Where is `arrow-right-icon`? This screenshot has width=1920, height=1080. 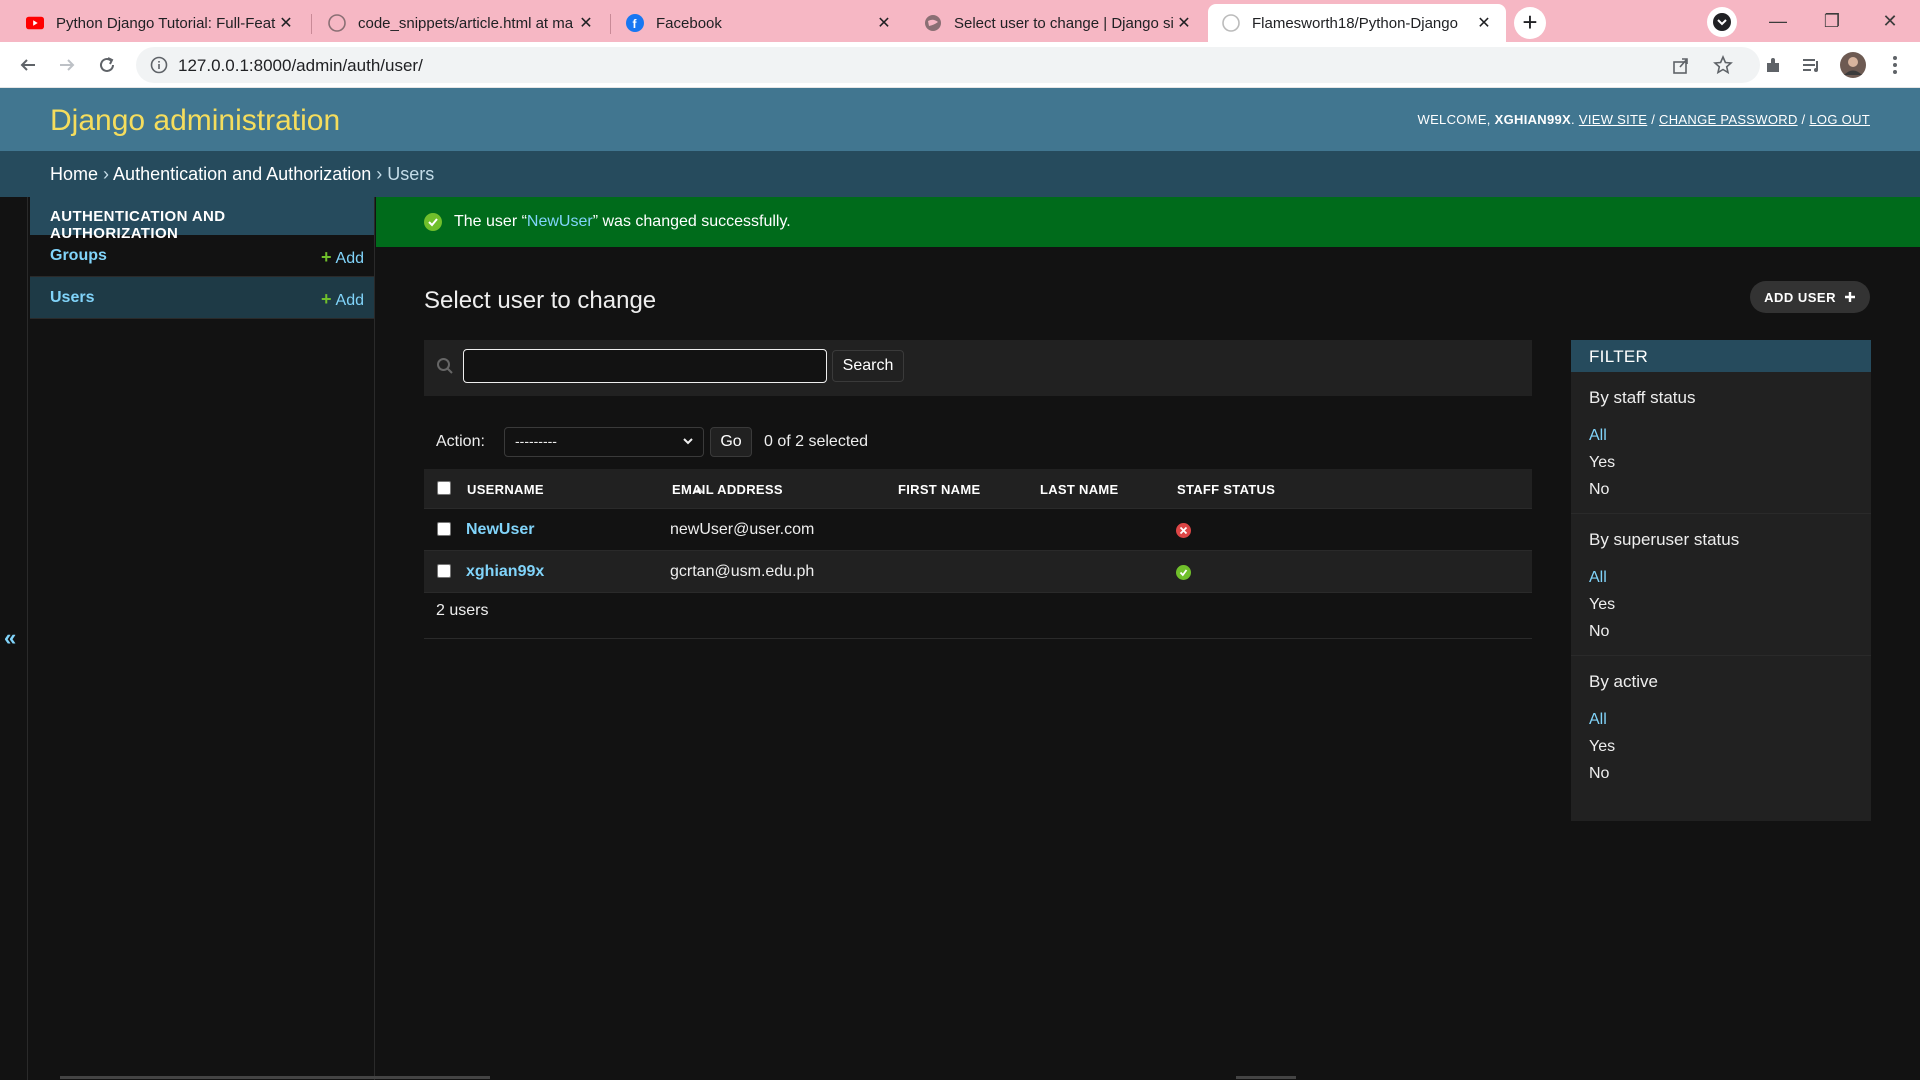
arrow-right-icon is located at coordinates (67, 65).